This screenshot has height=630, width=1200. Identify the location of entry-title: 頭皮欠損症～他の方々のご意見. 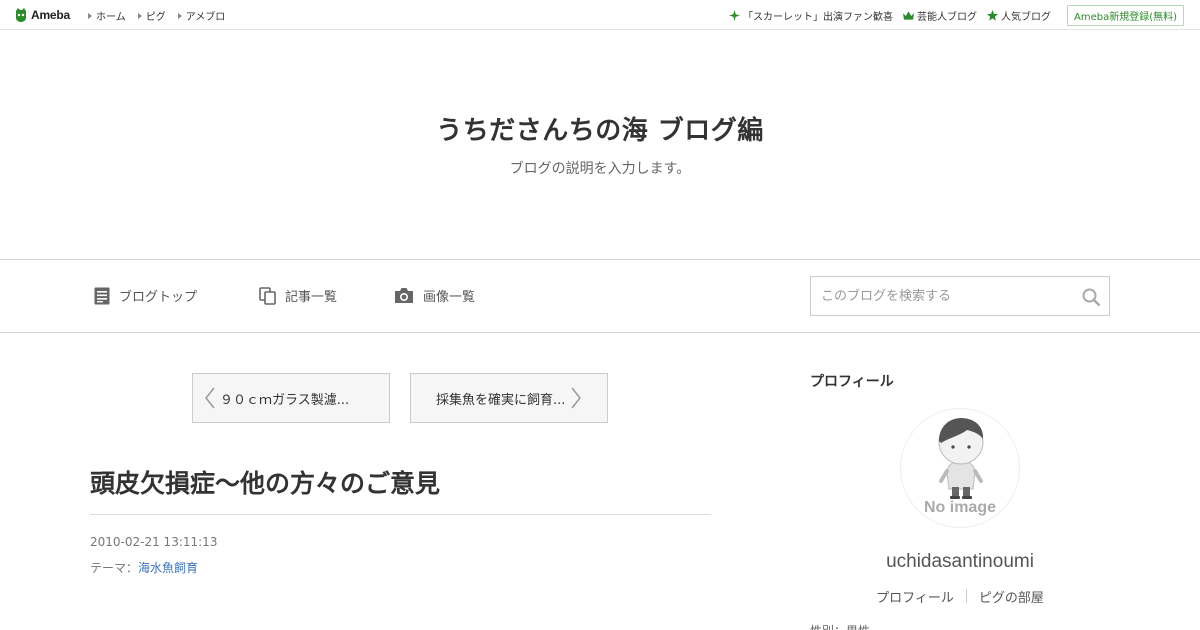
(265, 482).